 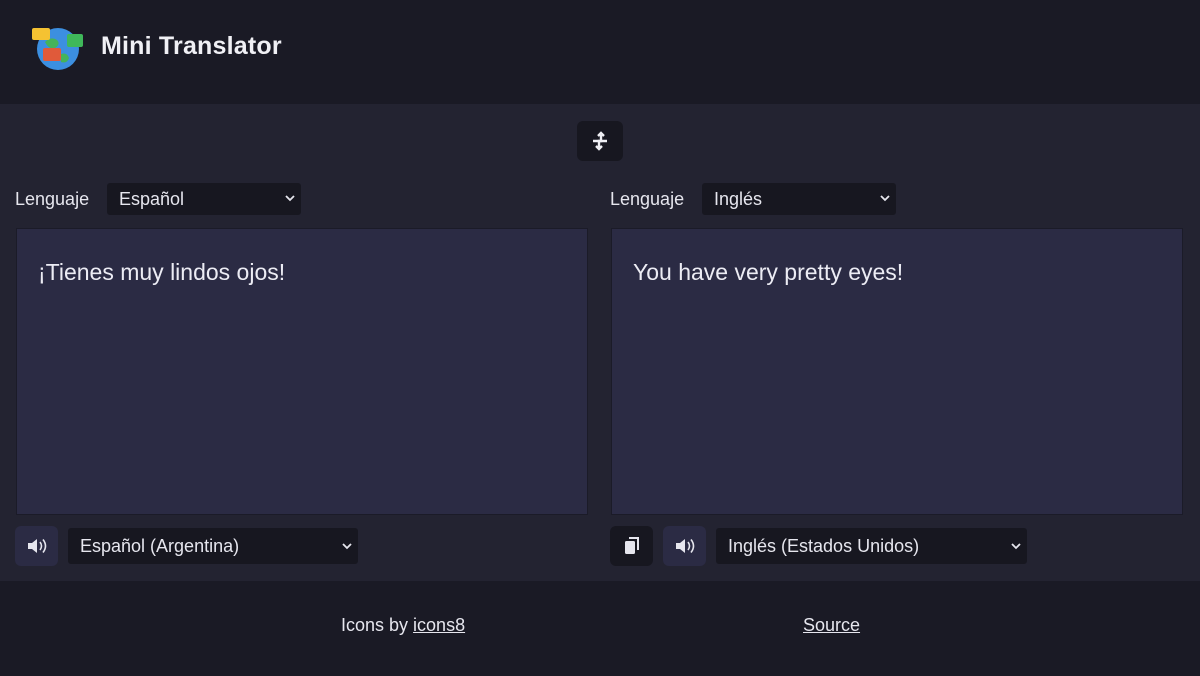 I want to click on source-voice-select: Español (Argentina), so click(x=213, y=546).